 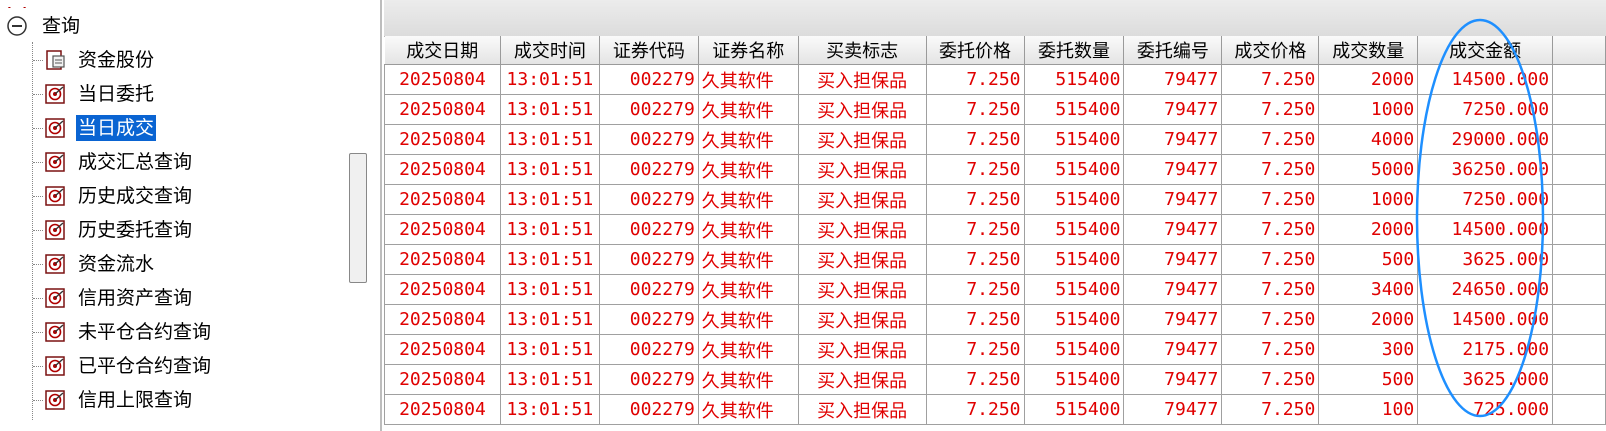 What do you see at coordinates (116, 60) in the screenshot?
I see `tree-item-label: 资金股份` at bounding box center [116, 60].